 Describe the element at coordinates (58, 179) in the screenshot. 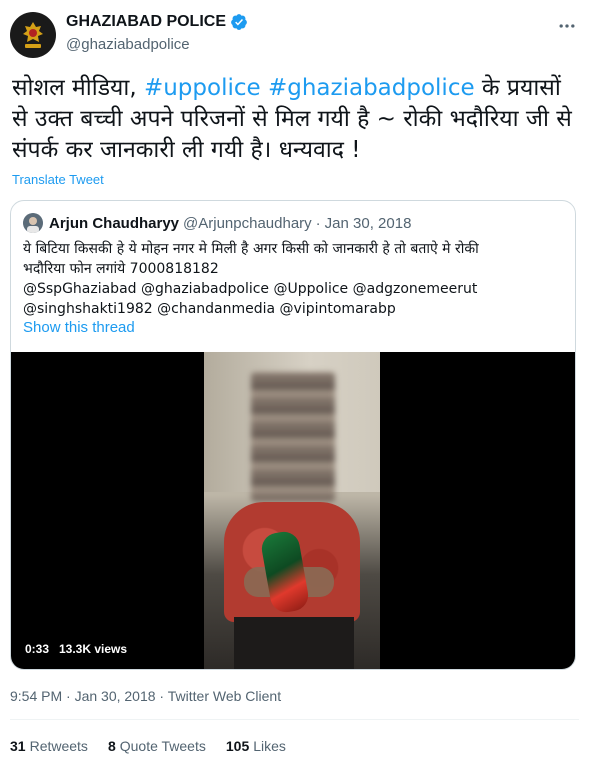

I see `translate-tweet-link: Translate Tweet` at that location.